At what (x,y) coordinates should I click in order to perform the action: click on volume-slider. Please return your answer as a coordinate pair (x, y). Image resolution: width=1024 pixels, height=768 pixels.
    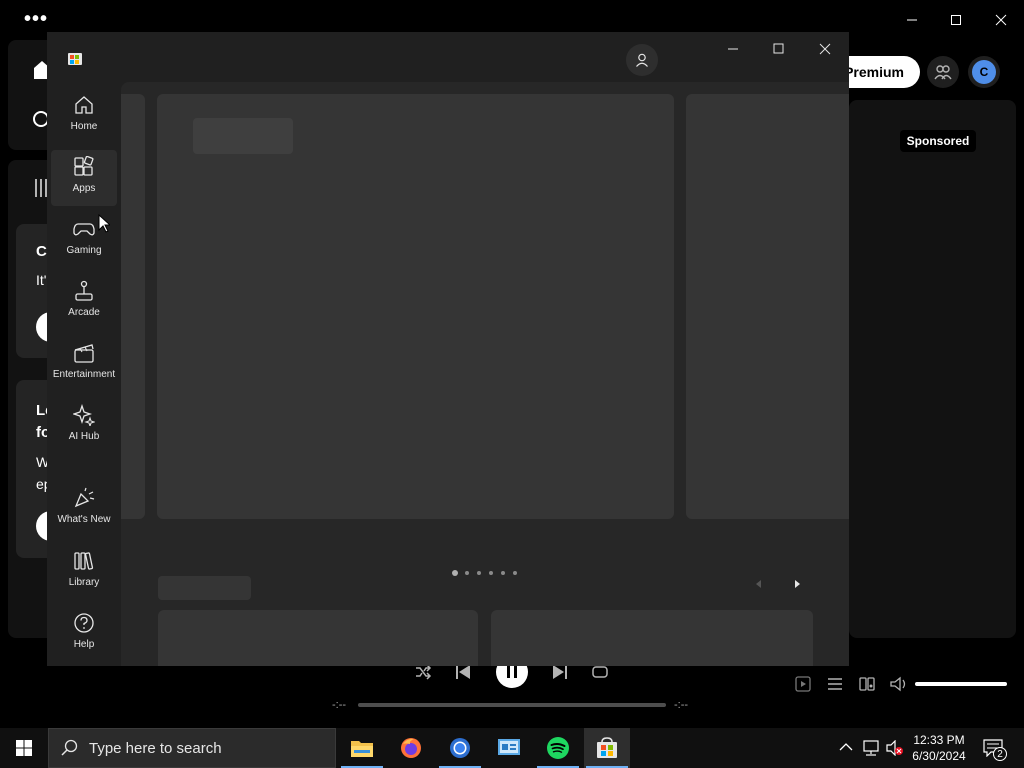
    Looking at the image, I should click on (961, 684).